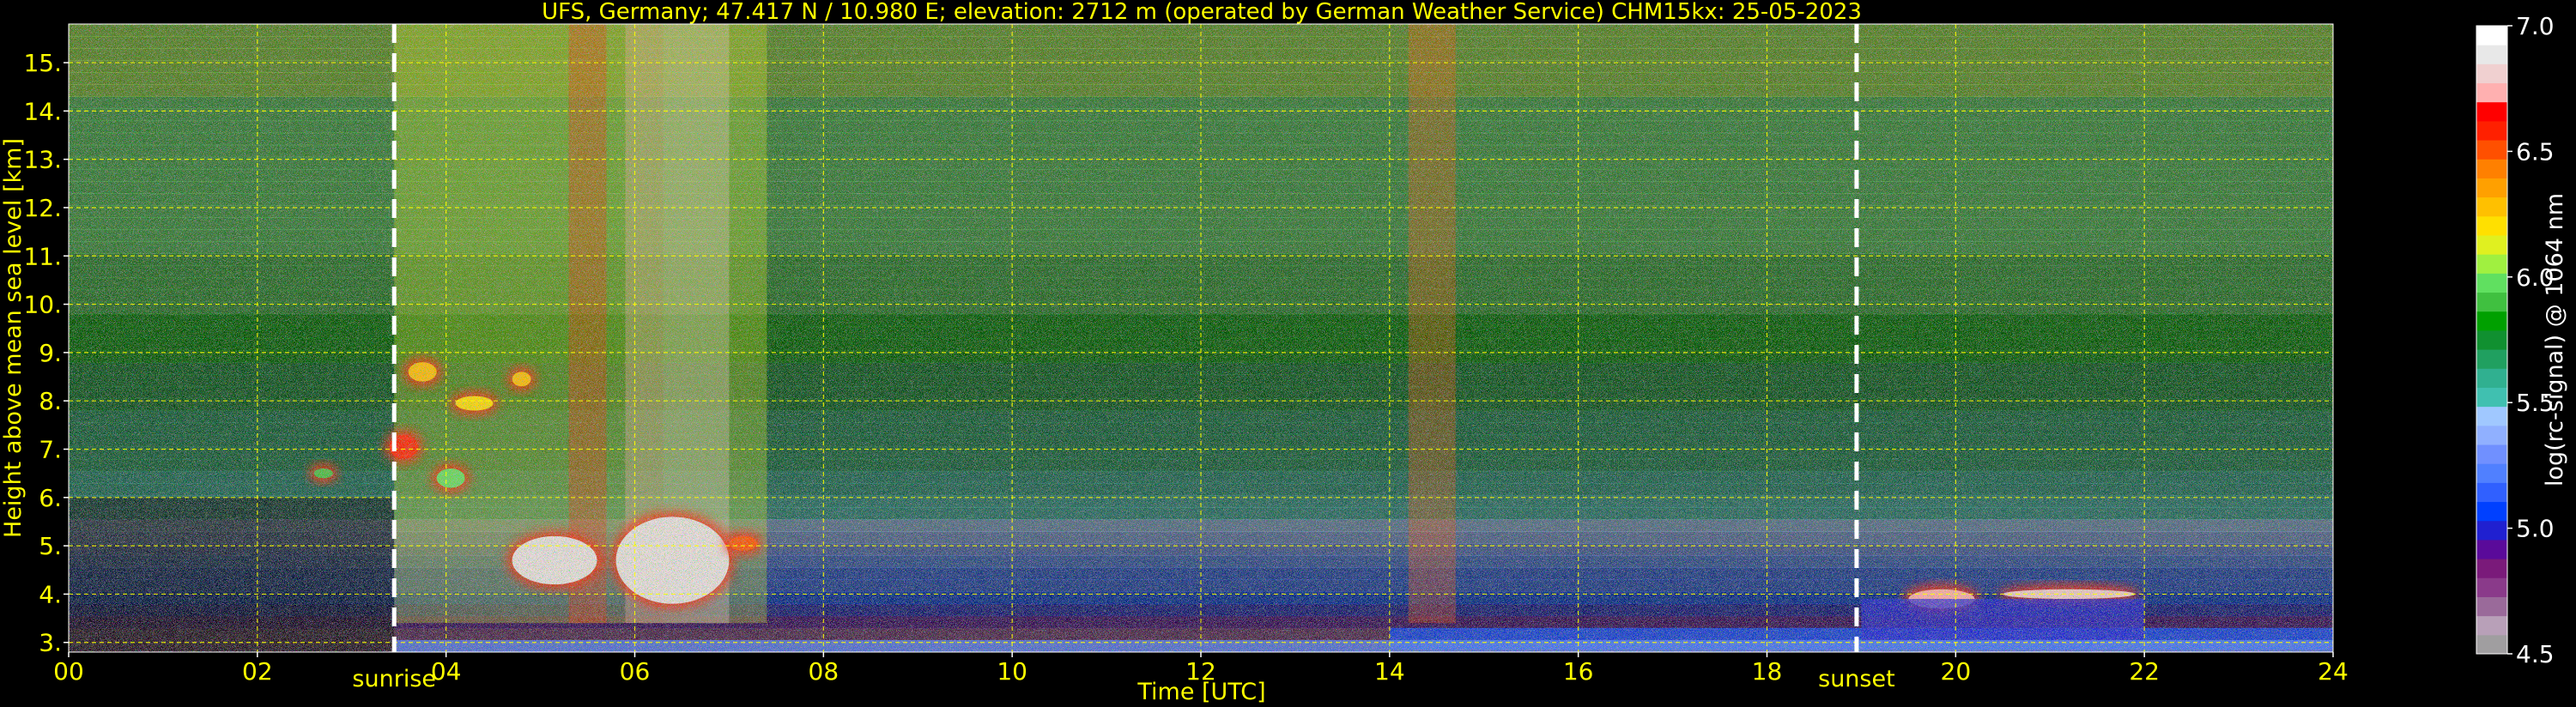 The height and width of the screenshot is (707, 2576). What do you see at coordinates (1123, 679) in the screenshot?
I see `sun-marker-labels: sunrise sunset` at bounding box center [1123, 679].